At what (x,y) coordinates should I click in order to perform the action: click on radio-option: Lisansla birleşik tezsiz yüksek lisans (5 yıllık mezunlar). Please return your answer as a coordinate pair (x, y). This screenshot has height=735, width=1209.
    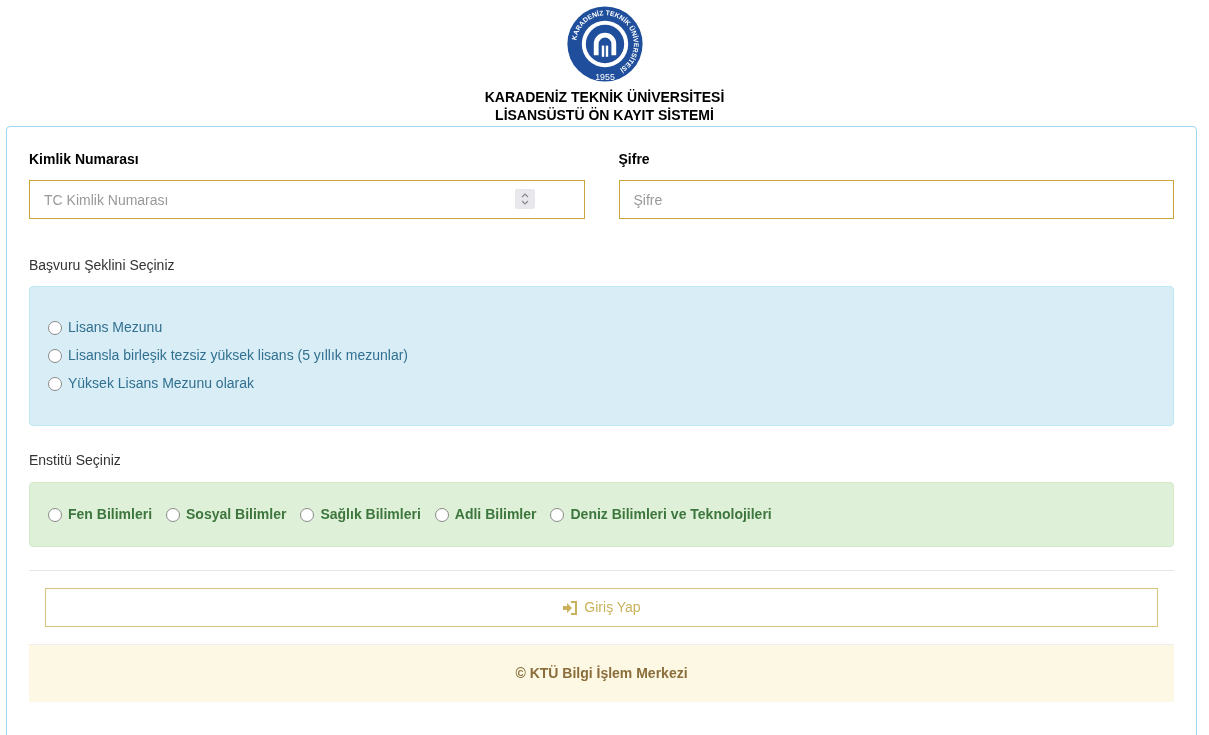
    Looking at the image, I should click on (601, 355).